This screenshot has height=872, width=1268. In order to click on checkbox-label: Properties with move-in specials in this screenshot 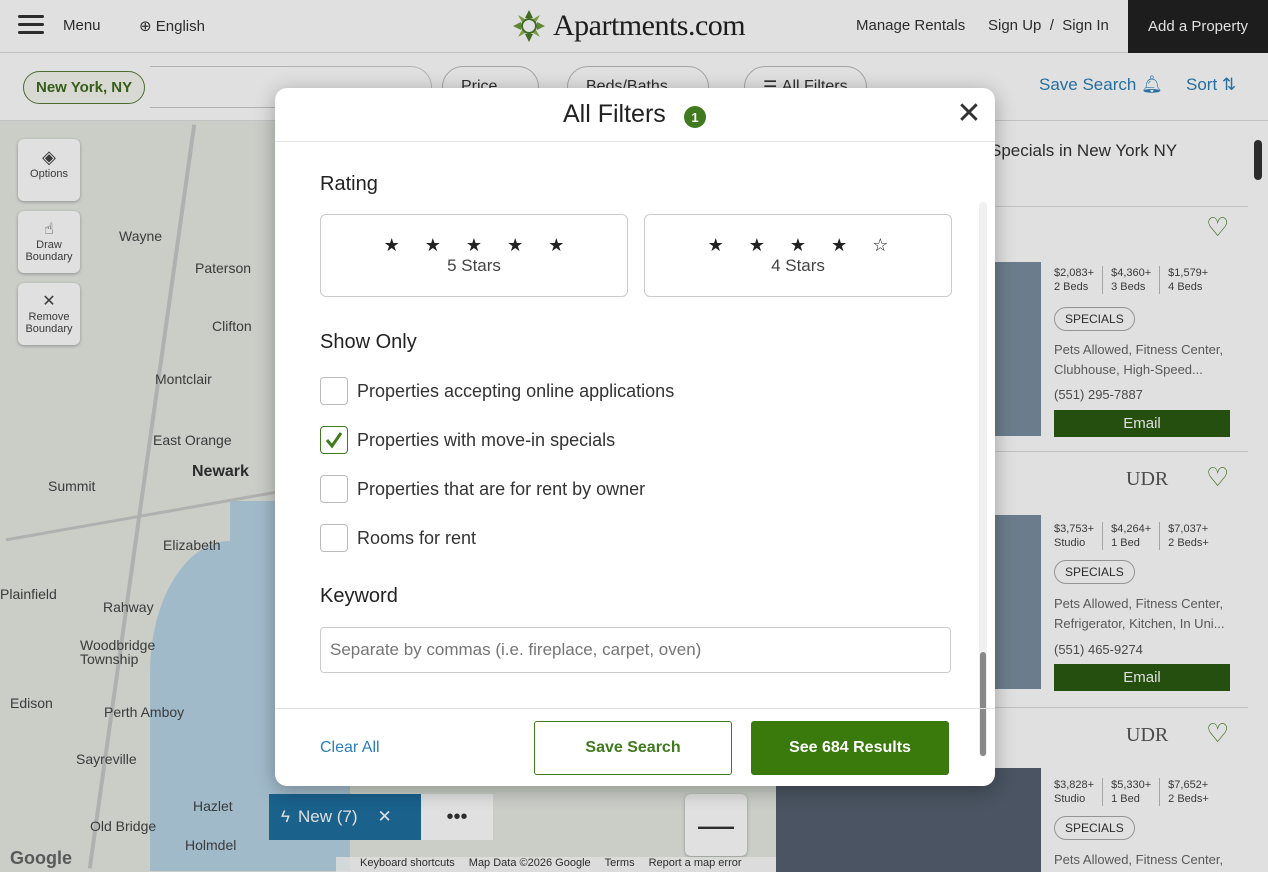, I will do `click(486, 439)`.